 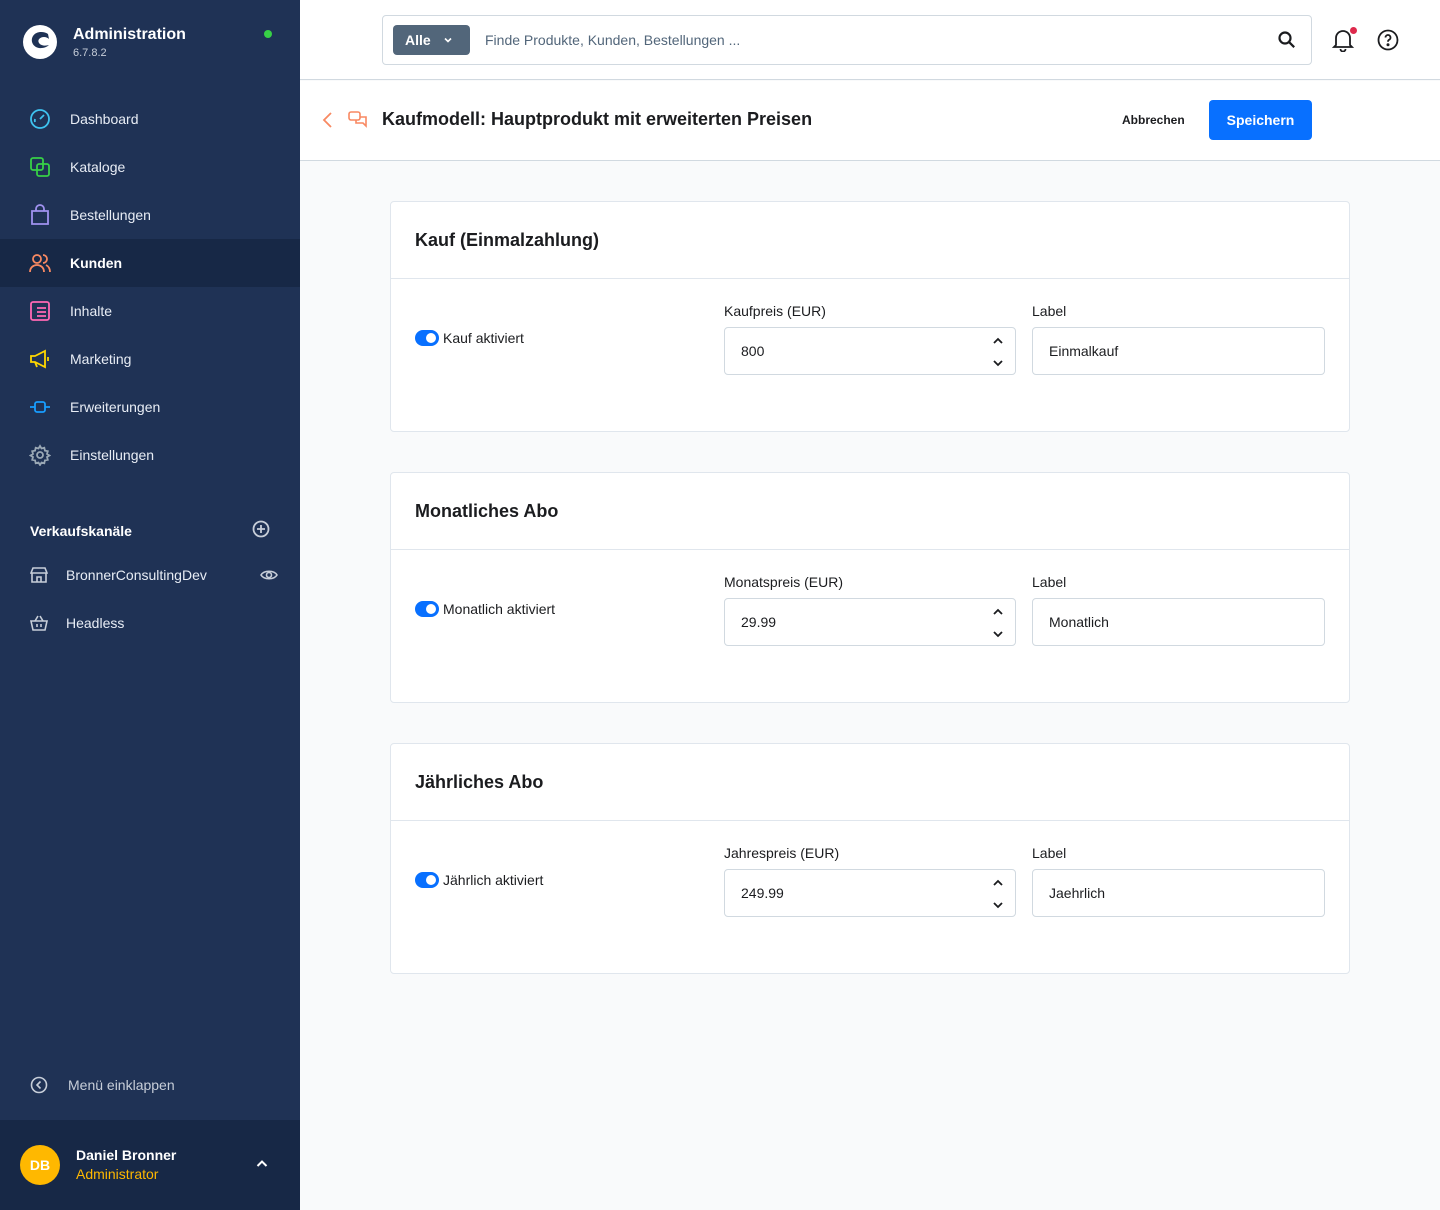 I want to click on add-channel-icon, so click(x=261, y=530).